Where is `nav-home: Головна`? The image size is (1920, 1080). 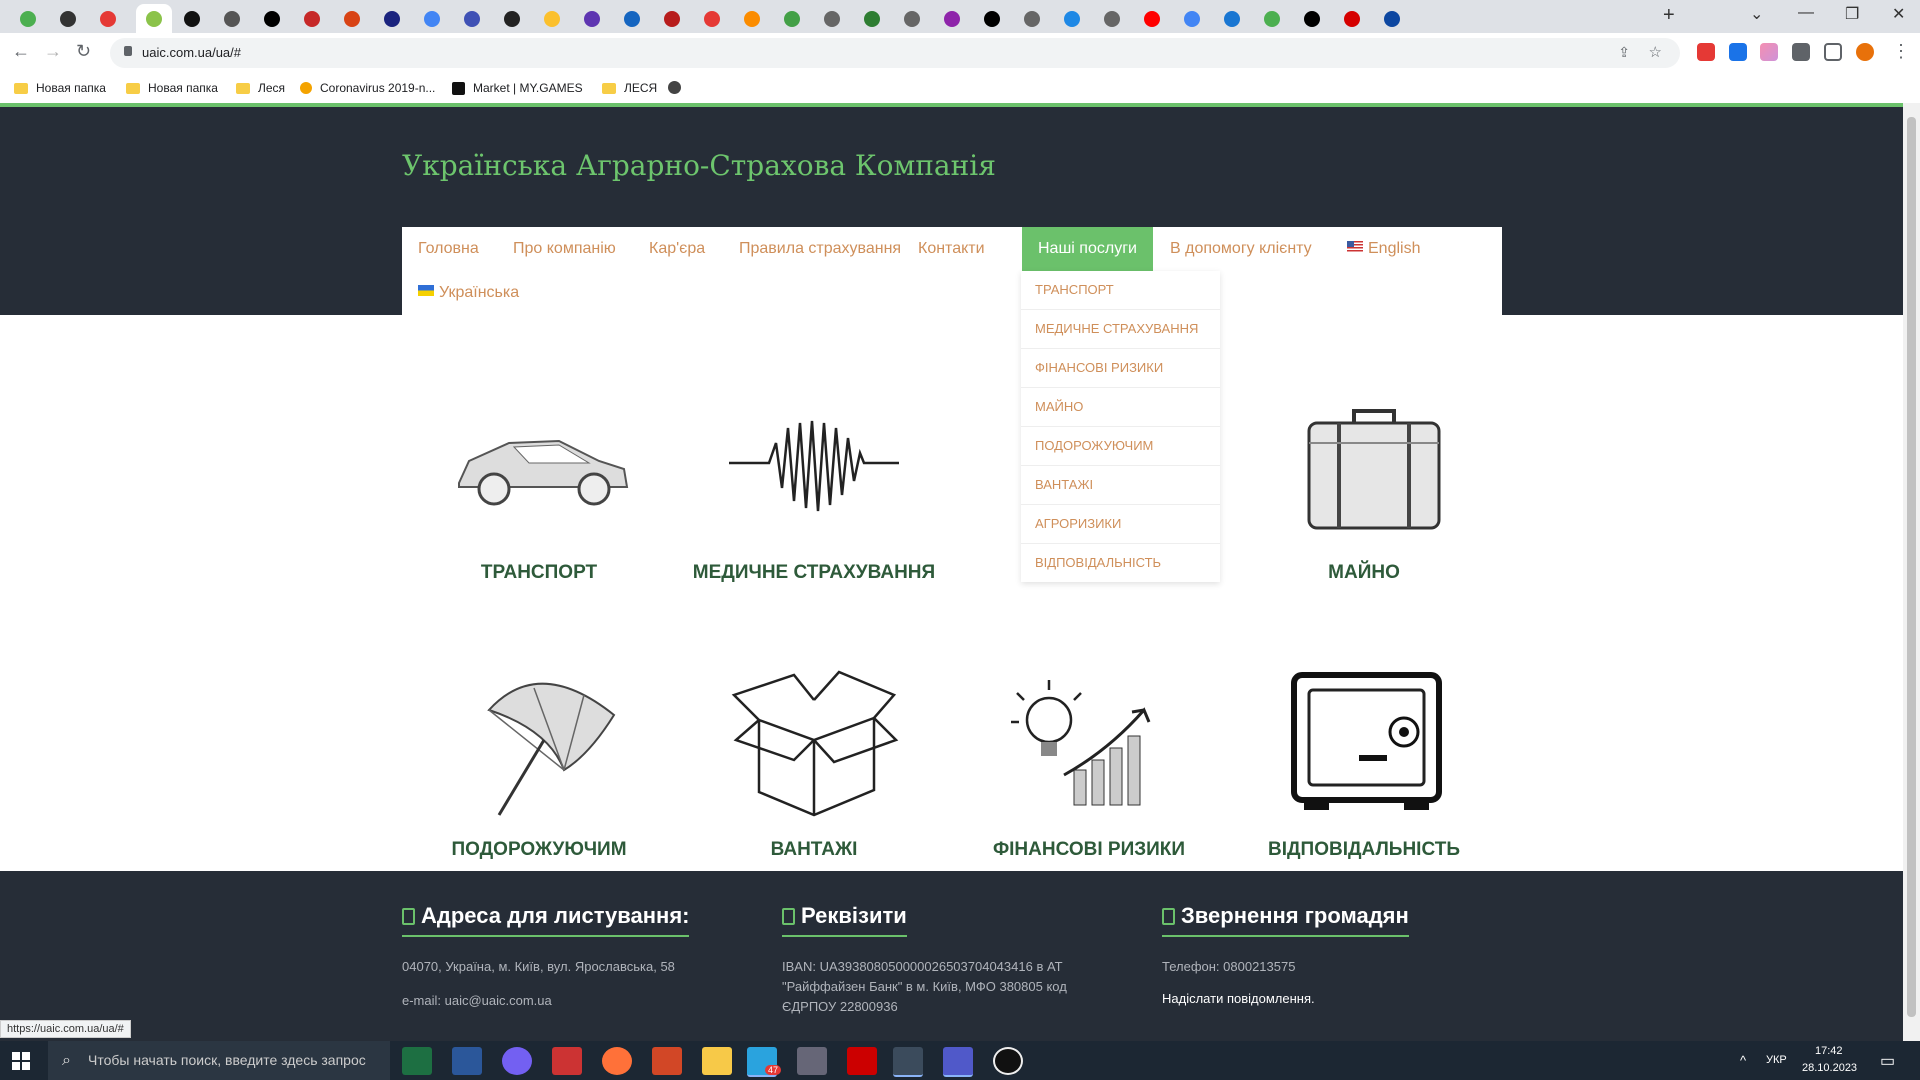
nav-home: Головна is located at coordinates (448, 249).